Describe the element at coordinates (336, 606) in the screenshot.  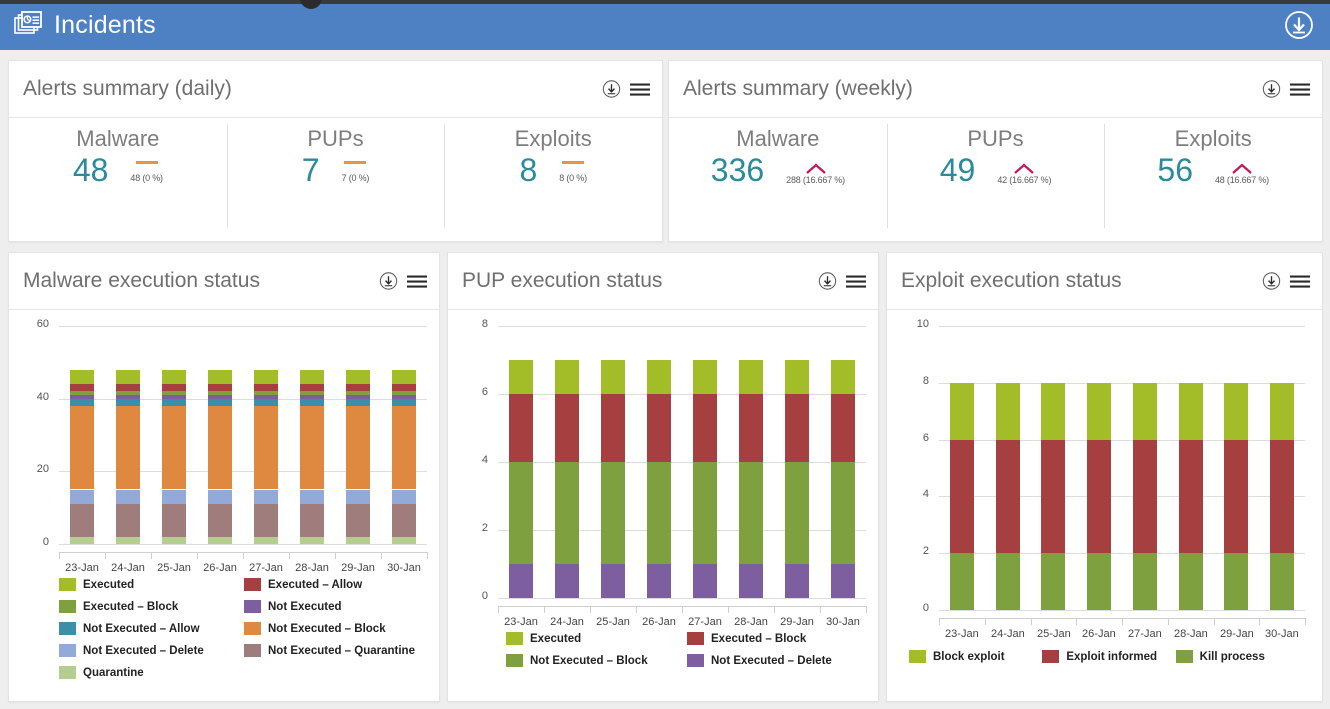
I see `legend-item: Not Executed` at that location.